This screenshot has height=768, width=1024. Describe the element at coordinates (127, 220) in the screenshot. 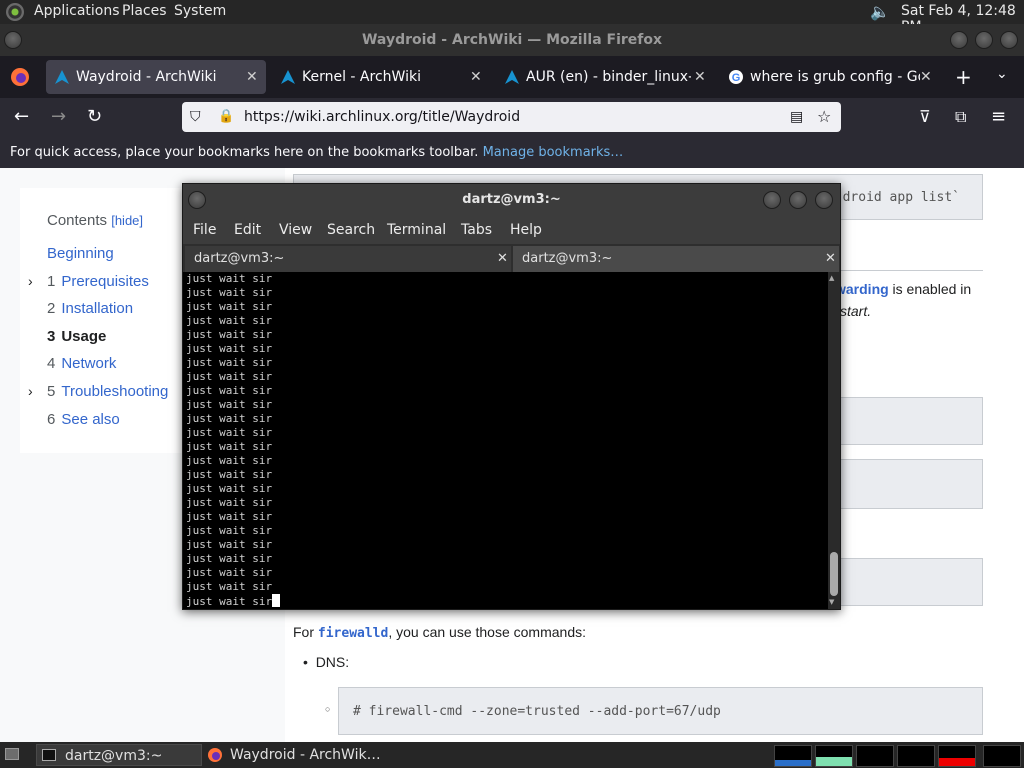

I see `toc-hide-link: [hide]` at that location.